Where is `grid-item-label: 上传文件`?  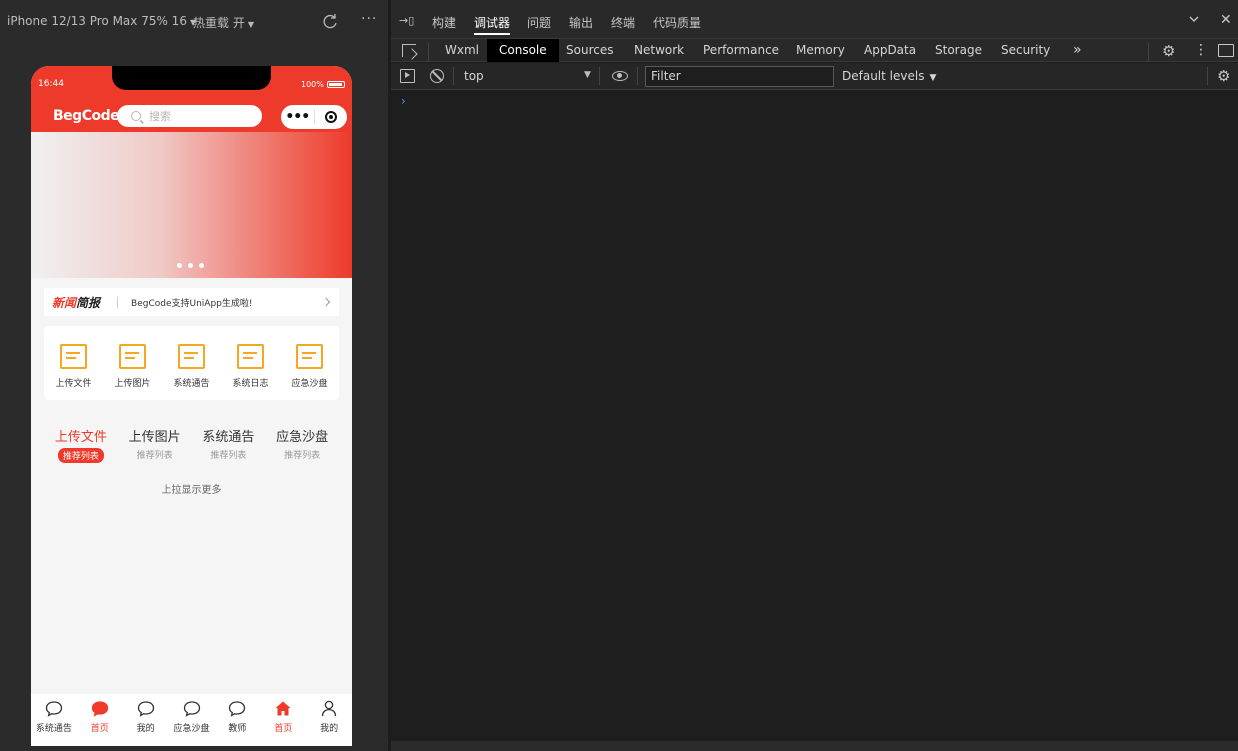 grid-item-label: 上传文件 is located at coordinates (73, 384).